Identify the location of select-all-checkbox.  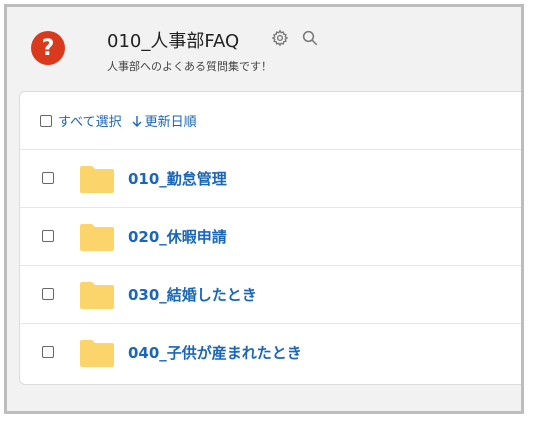
(46, 120).